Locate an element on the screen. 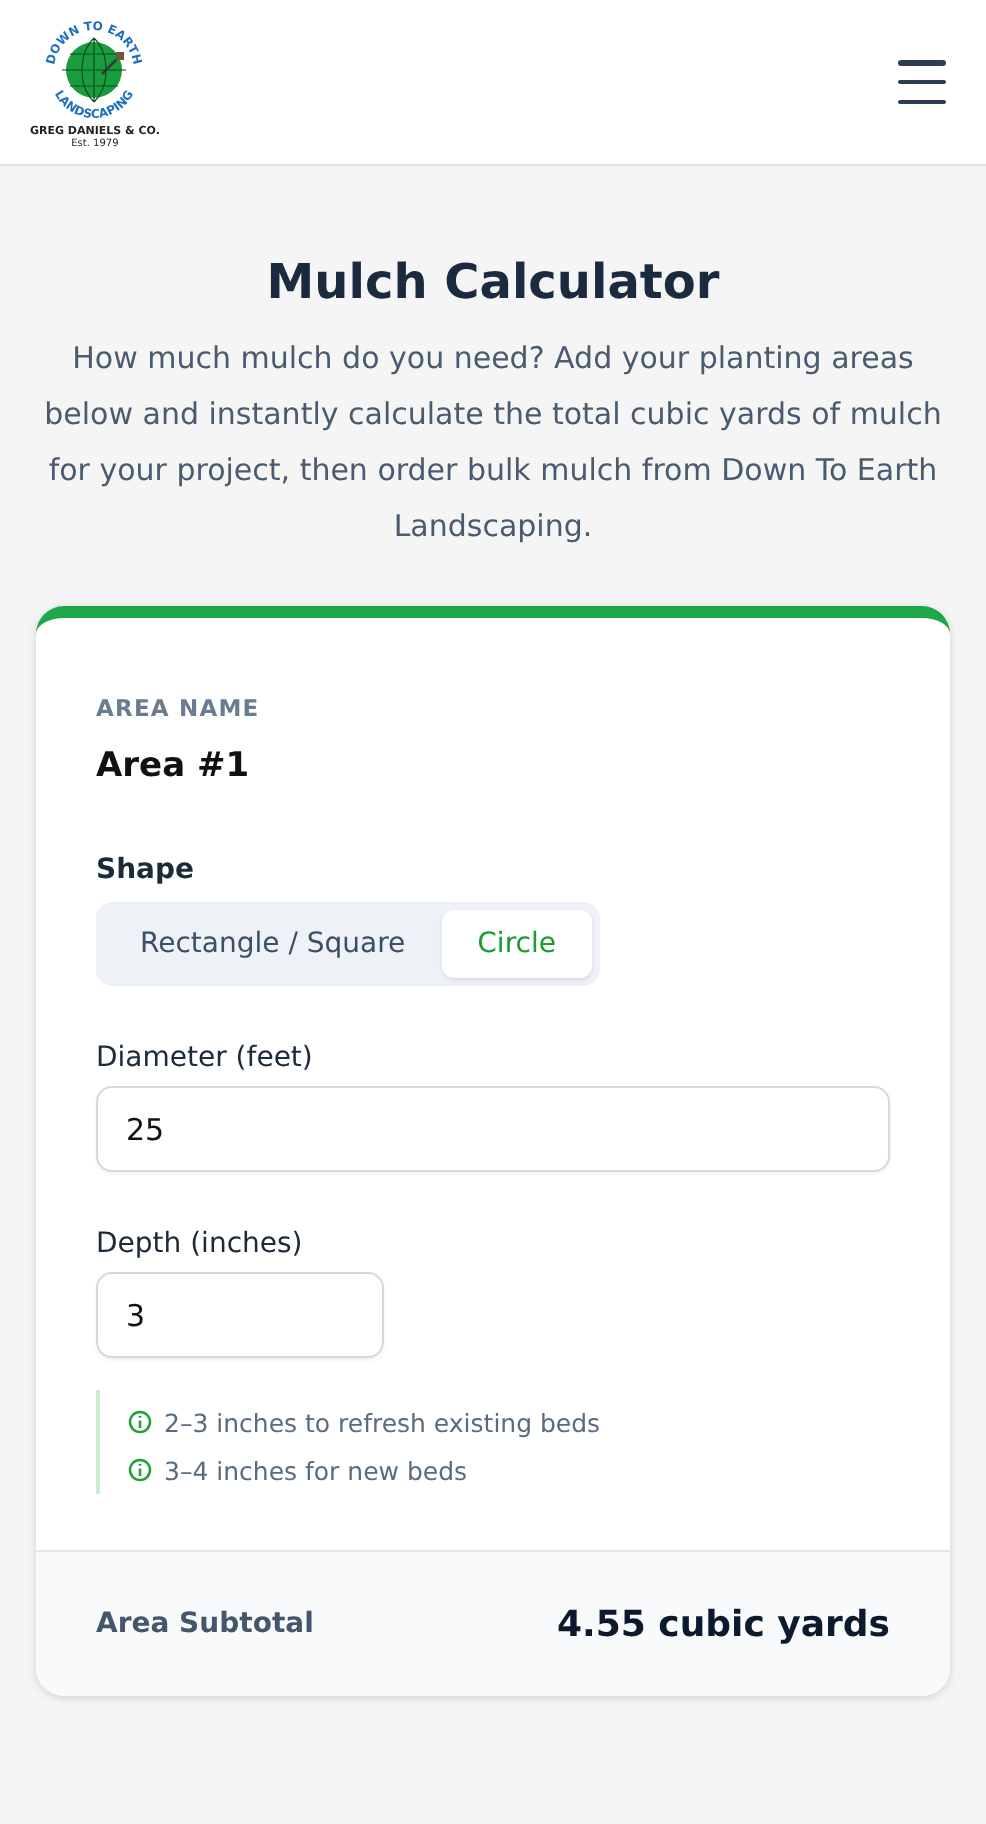  subtotal-value: 4.55 cubic yards is located at coordinates (723, 1624).